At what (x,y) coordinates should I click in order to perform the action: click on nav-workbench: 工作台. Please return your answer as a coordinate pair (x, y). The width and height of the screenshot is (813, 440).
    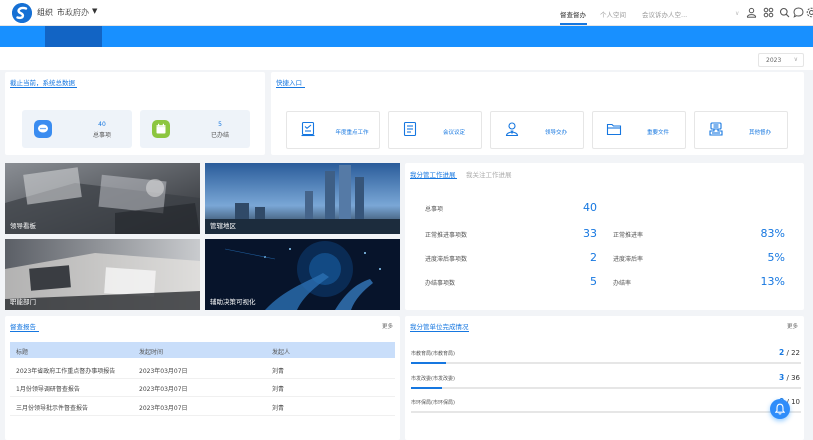
    Looking at the image, I should click on (125, 11).